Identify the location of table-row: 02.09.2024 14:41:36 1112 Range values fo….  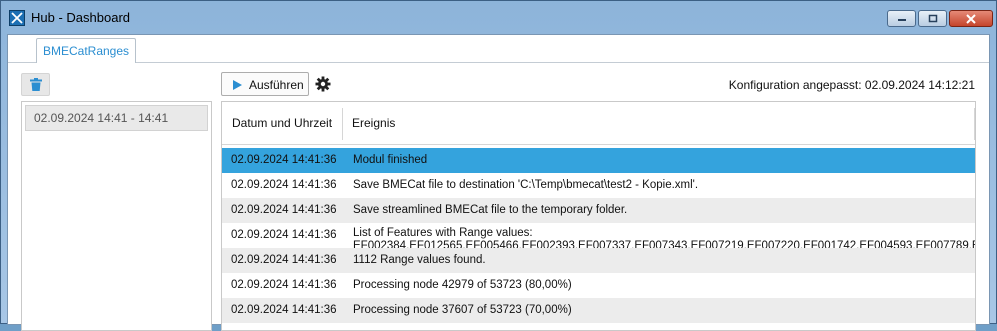
(598, 260).